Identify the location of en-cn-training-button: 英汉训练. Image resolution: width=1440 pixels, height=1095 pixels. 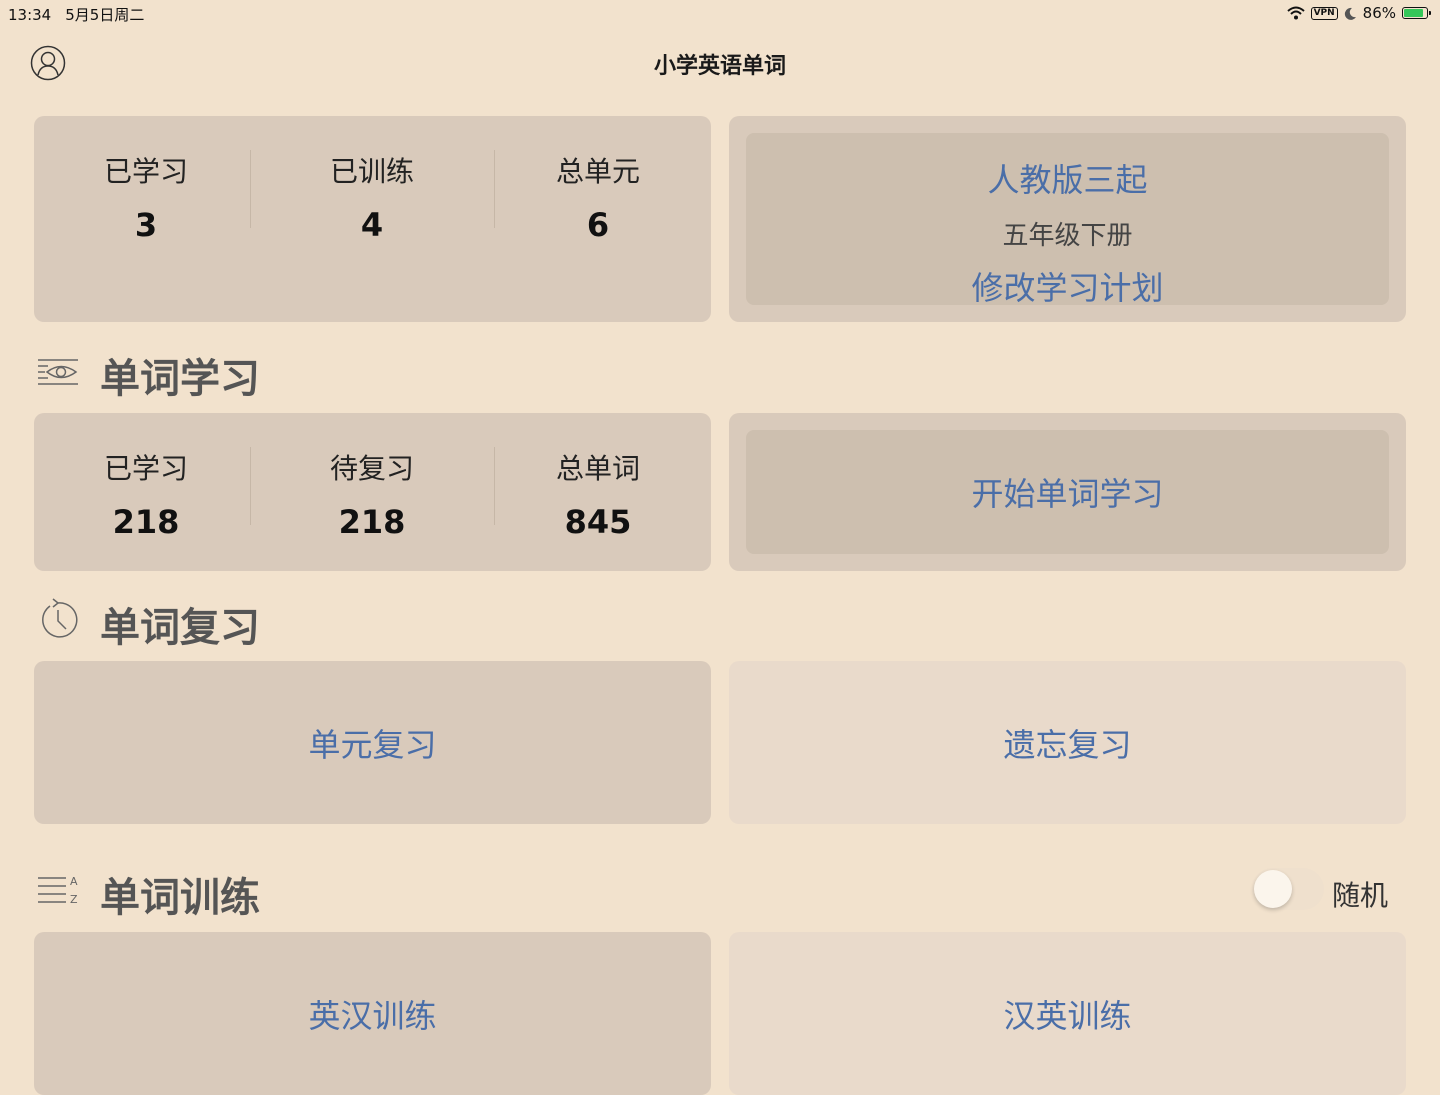
(372, 1013).